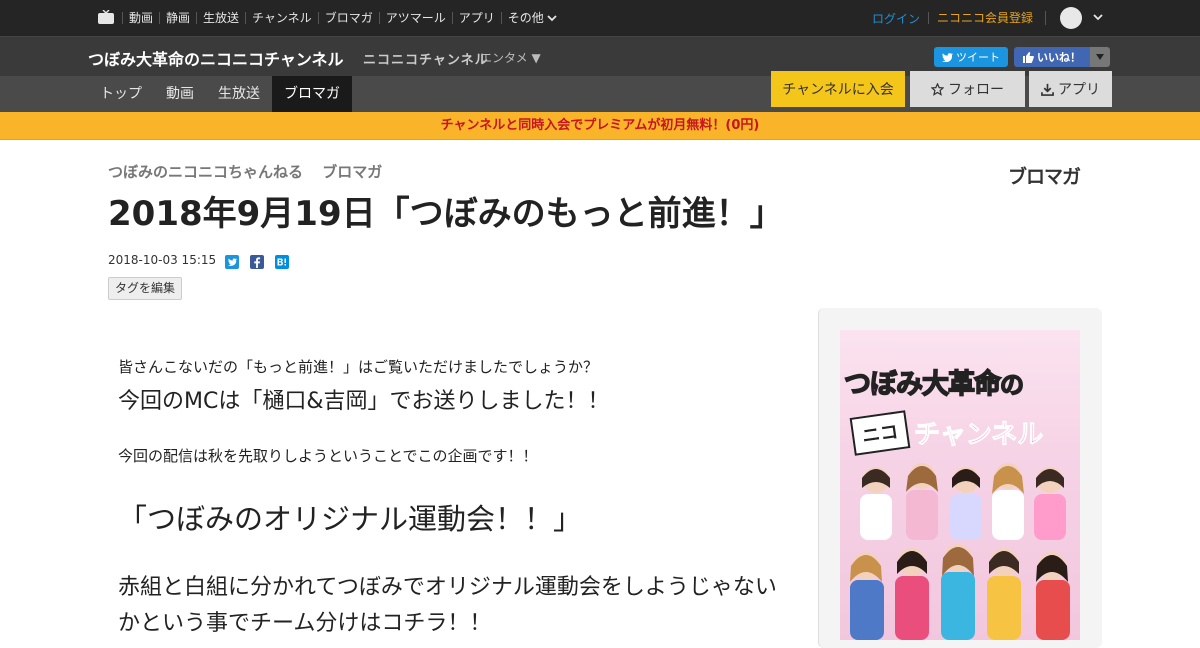  Describe the element at coordinates (978, 57) in the screenshot. I see `tweet-label: ツイート` at that location.